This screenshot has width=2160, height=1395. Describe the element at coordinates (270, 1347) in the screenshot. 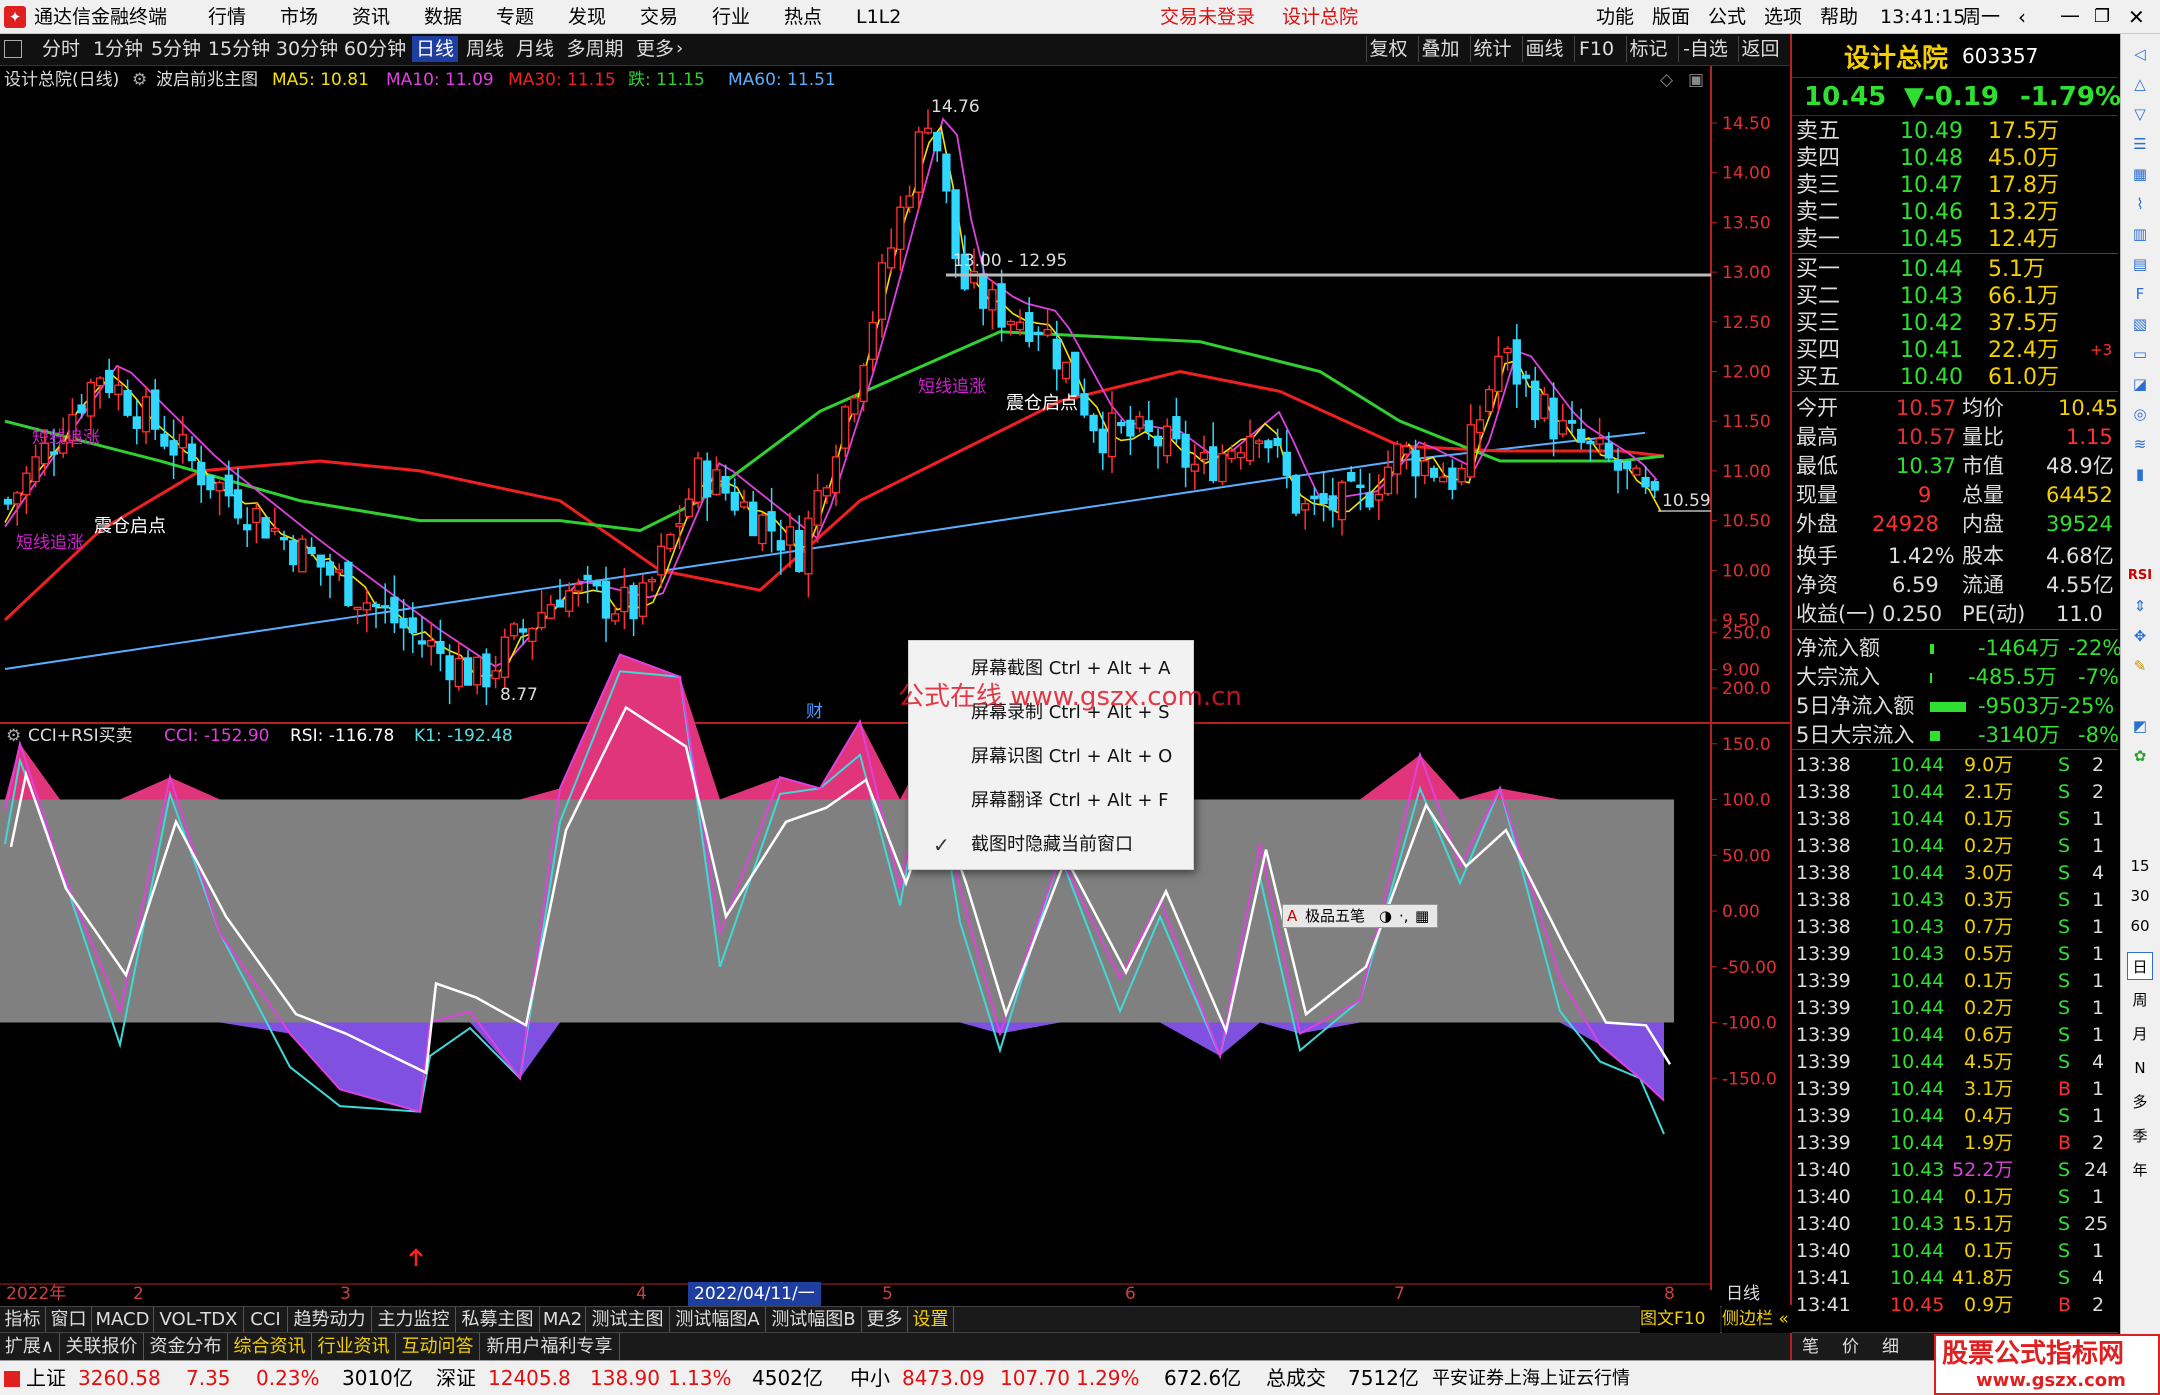

I see `ext-zonghe: 综合资讯` at that location.